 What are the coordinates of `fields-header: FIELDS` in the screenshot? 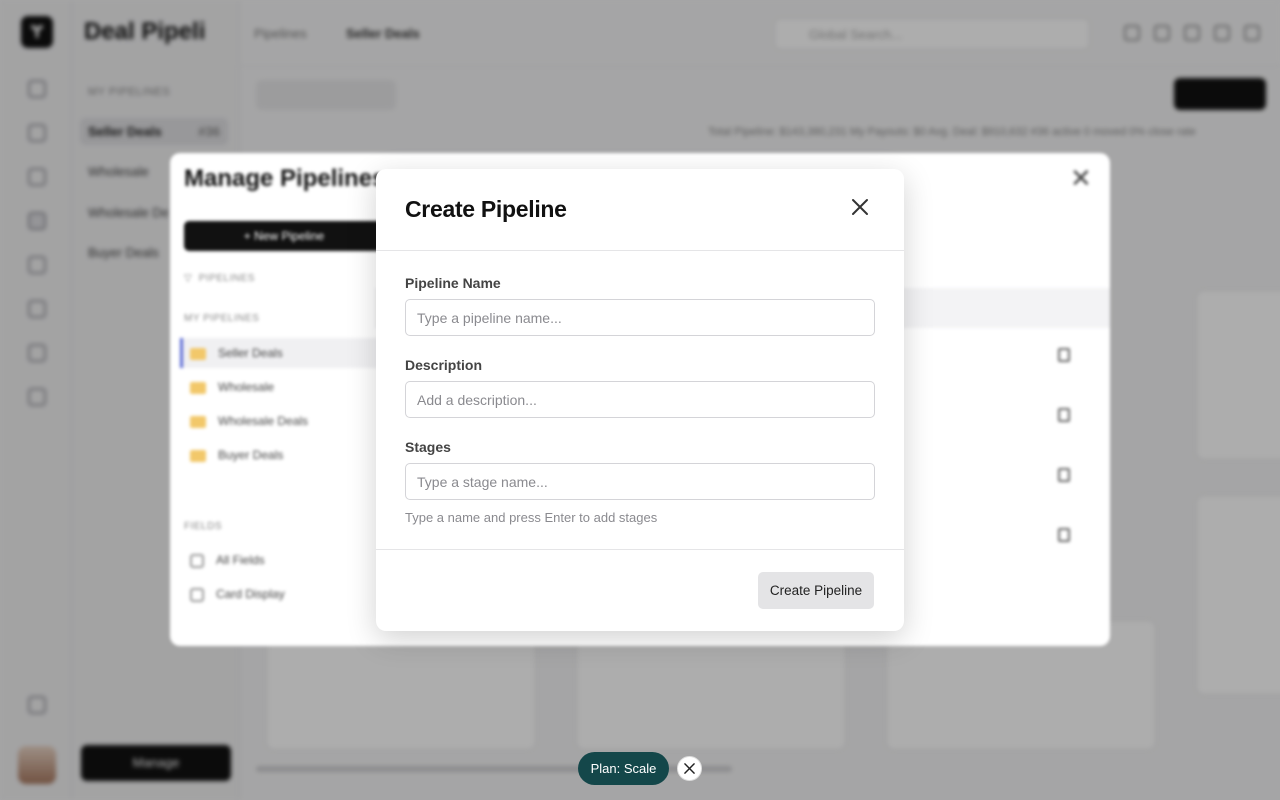 It's located at (203, 526).